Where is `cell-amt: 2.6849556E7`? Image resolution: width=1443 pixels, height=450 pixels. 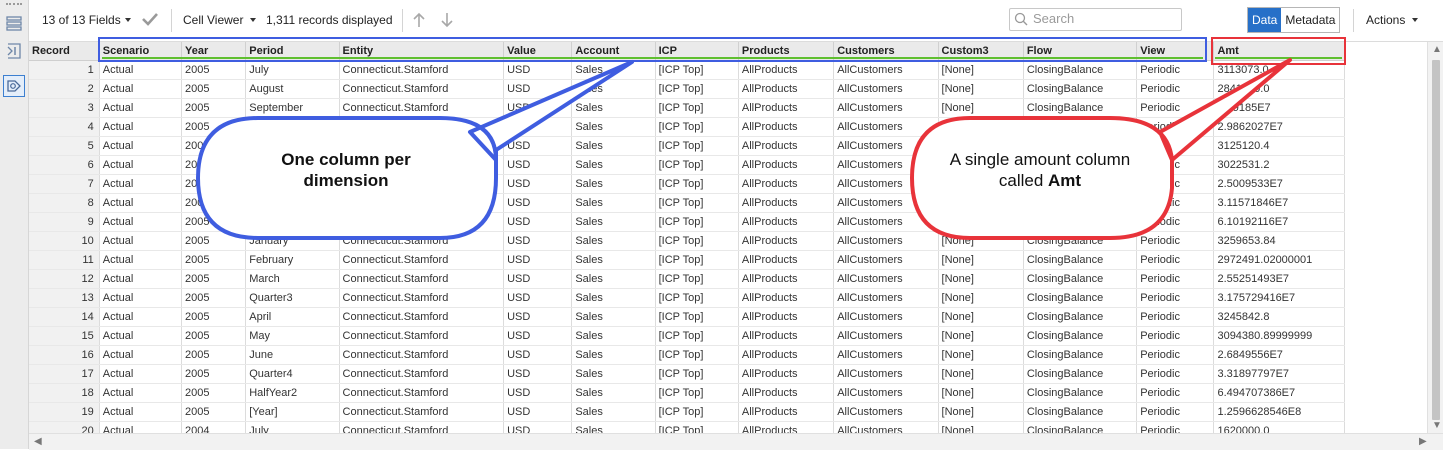 cell-amt: 2.6849556E7 is located at coordinates (1279, 355).